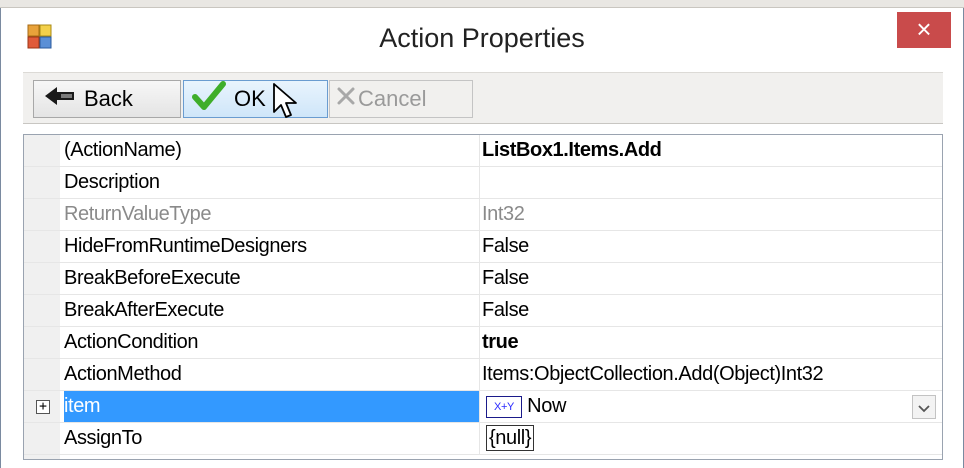 The width and height of the screenshot is (964, 468). I want to click on property-row-breakbeforeexecute: BreakBeforeExecute False, so click(483, 279).